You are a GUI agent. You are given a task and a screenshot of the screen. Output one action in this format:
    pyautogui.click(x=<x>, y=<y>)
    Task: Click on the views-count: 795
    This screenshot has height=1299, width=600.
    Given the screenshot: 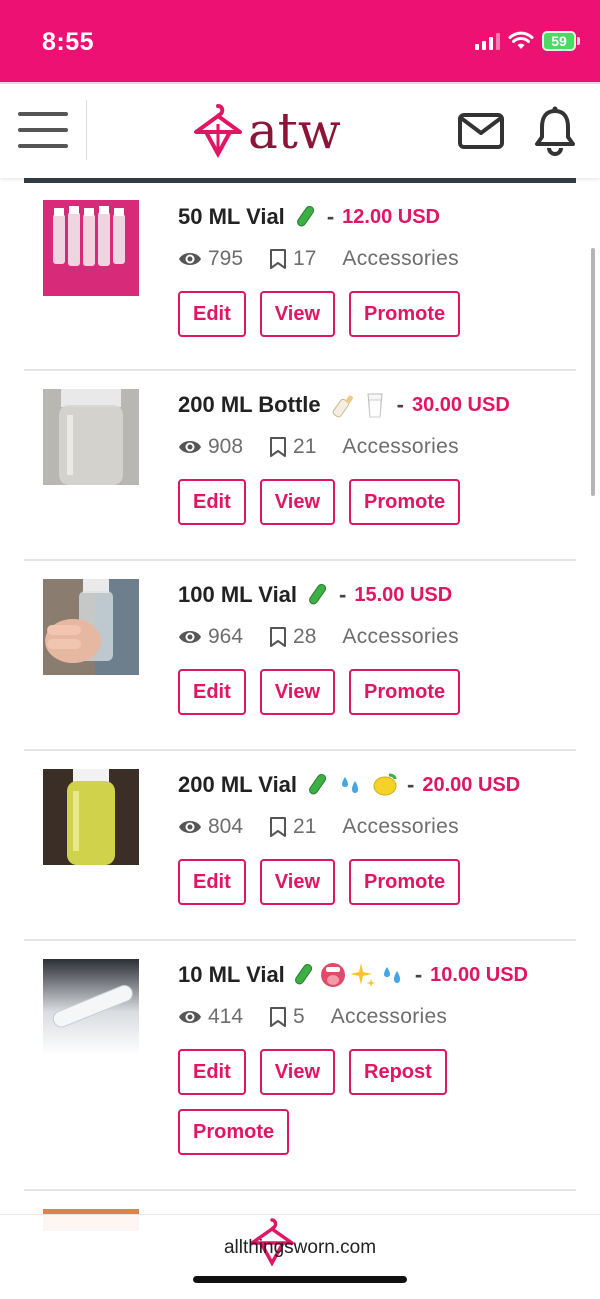 What is the action you would take?
    pyautogui.click(x=226, y=258)
    